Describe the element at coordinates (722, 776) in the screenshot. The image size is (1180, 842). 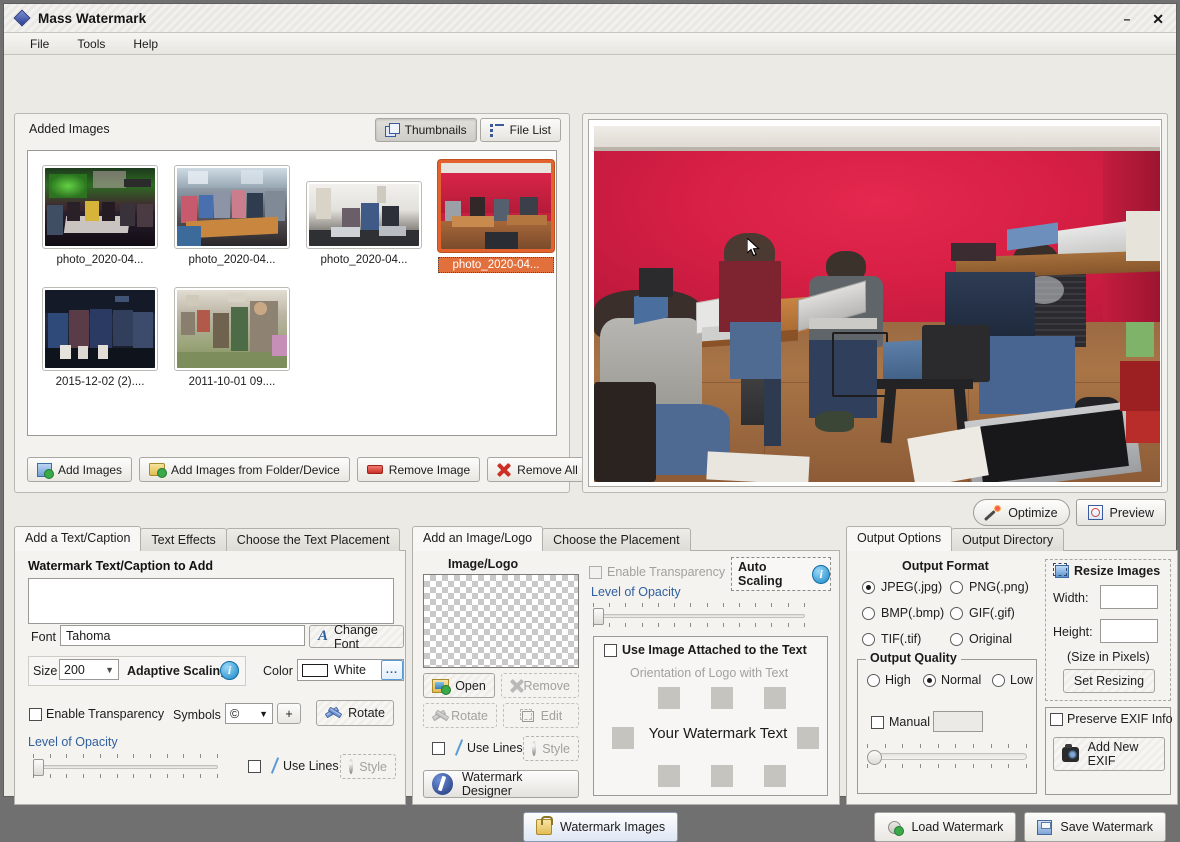
I see `orient-bottom-center-cell` at that location.